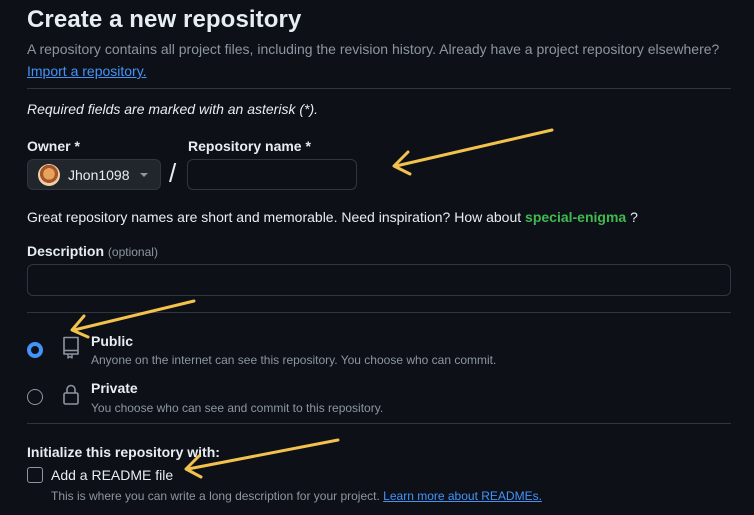  I want to click on description-label: Description (optional), so click(92, 251).